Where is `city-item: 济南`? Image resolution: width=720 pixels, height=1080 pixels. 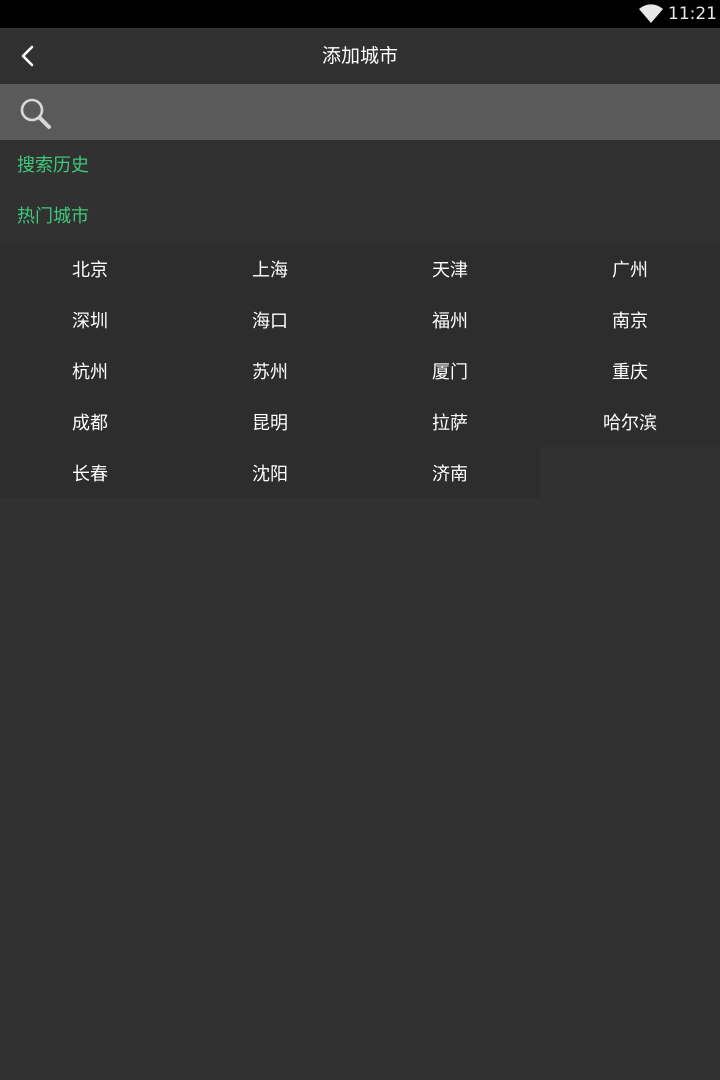 city-item: 济南 is located at coordinates (450, 472).